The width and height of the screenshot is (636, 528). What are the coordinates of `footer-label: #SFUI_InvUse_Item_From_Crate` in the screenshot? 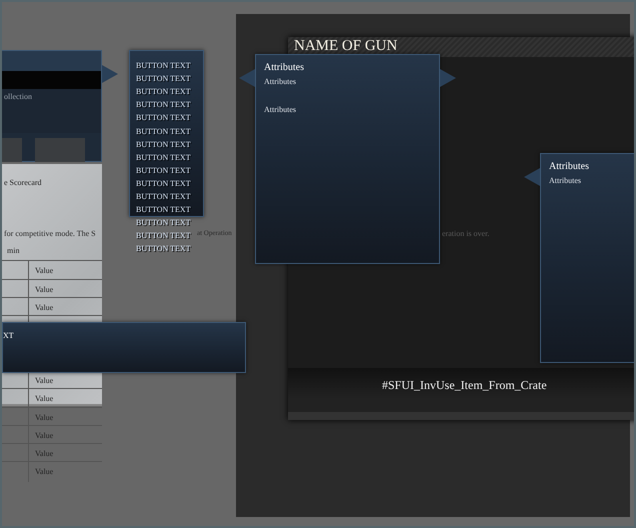 It's located at (464, 385).